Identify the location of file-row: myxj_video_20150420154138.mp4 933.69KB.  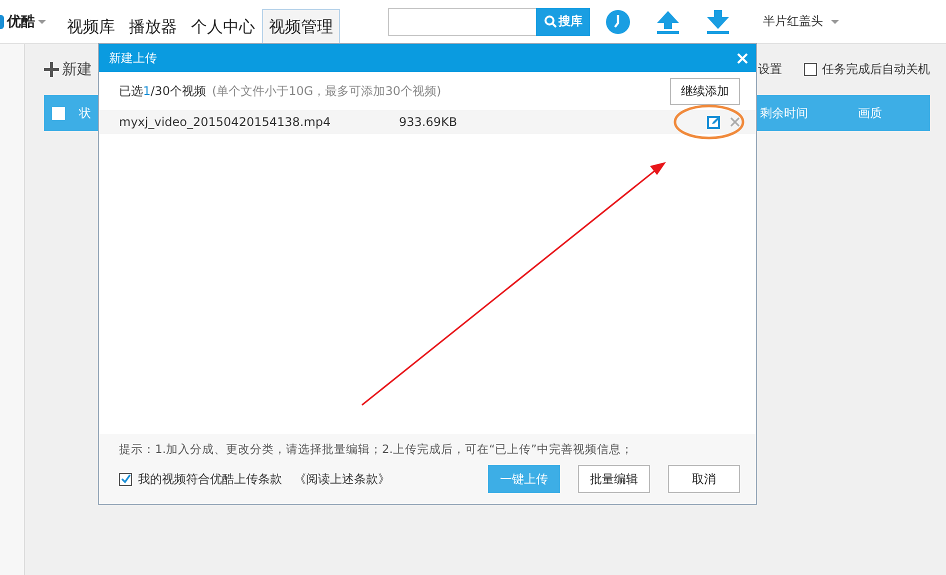
(427, 122).